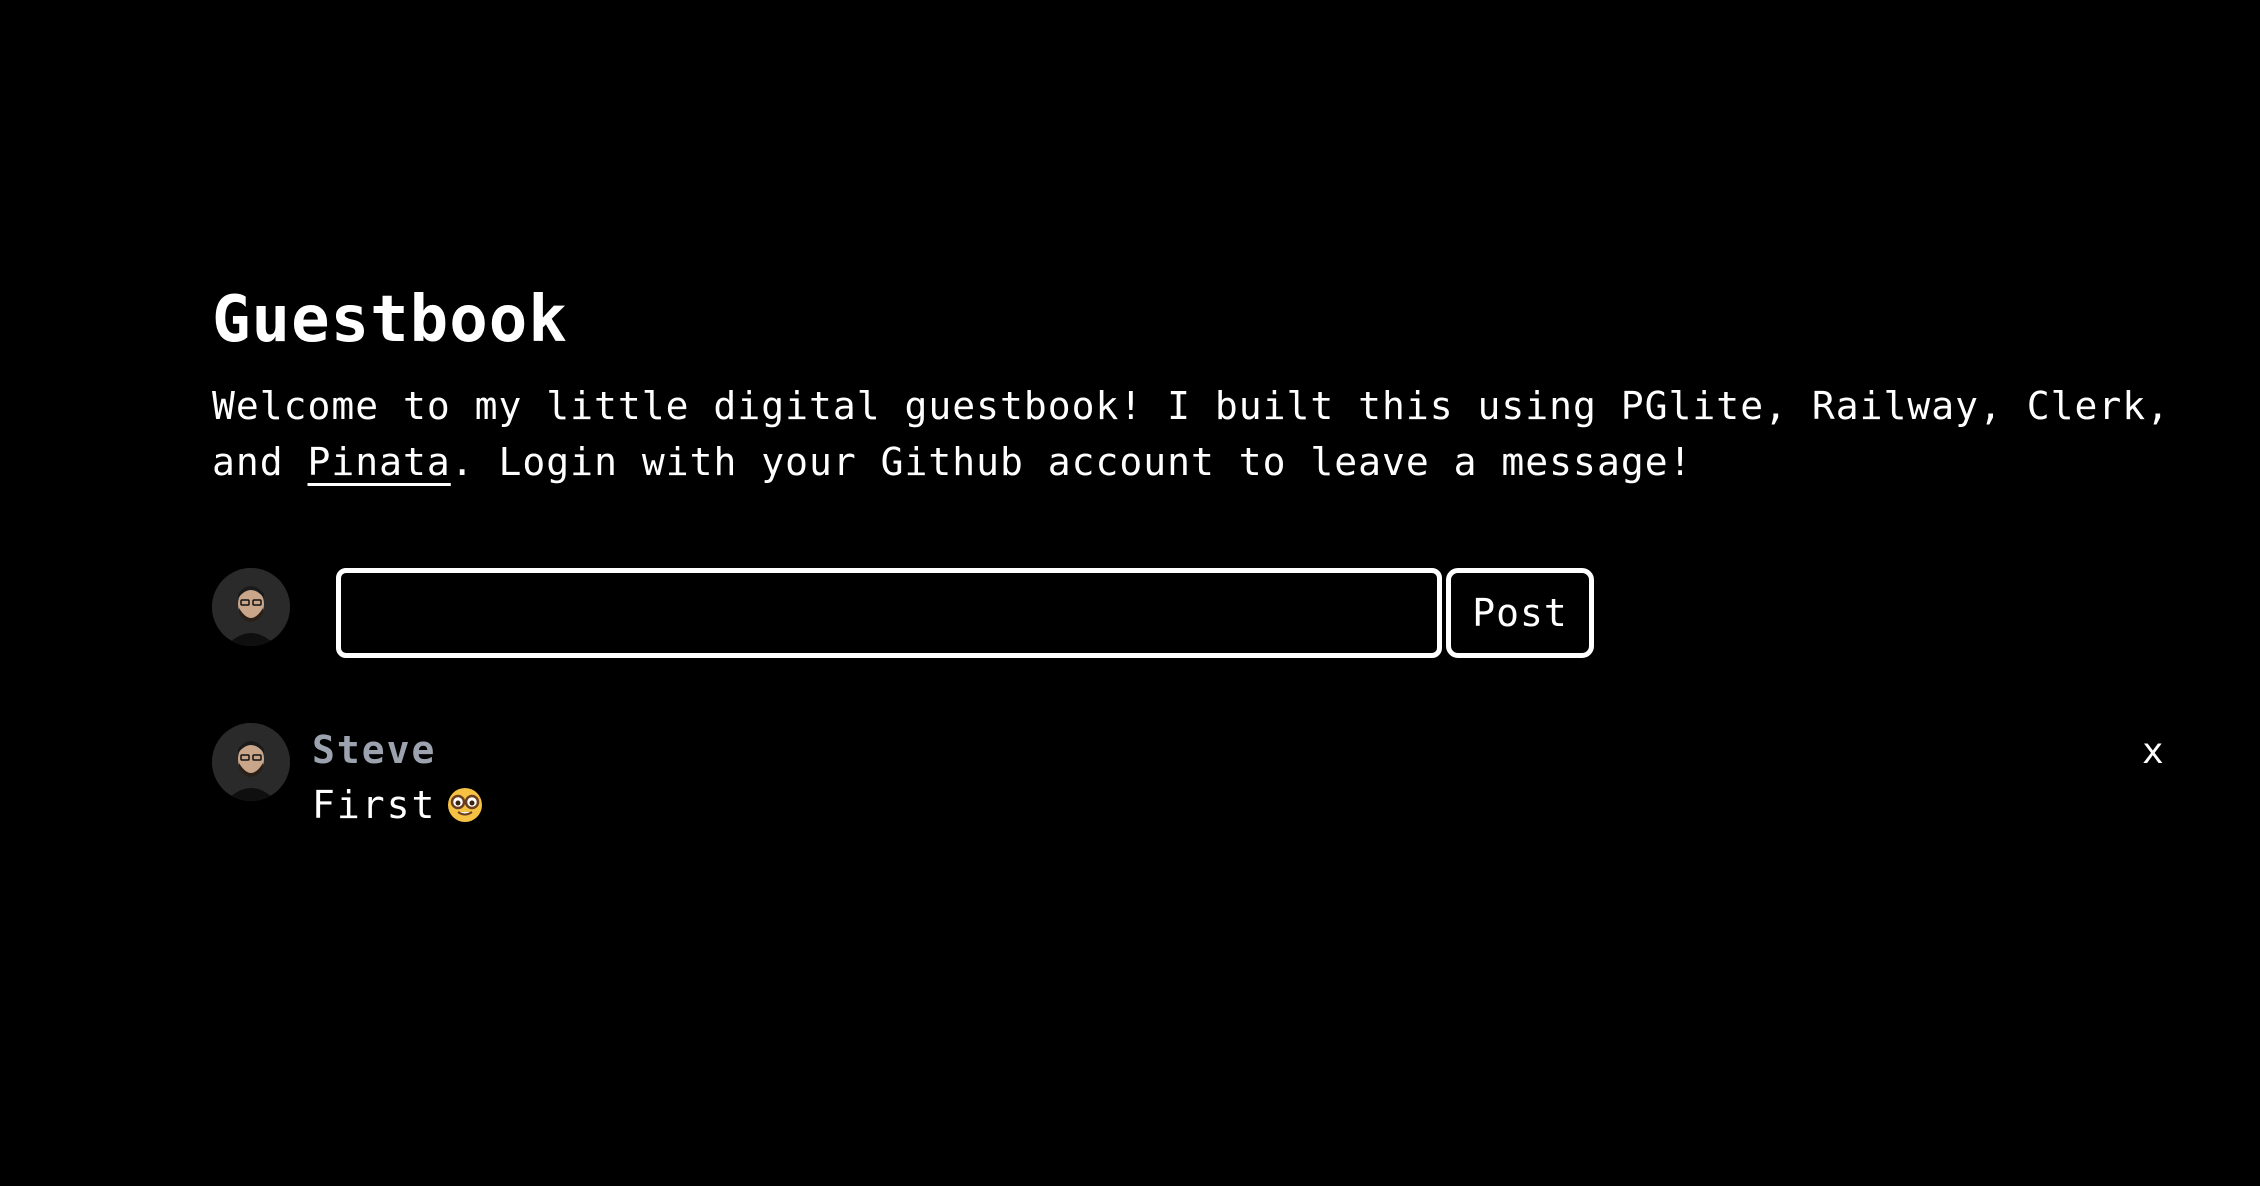 This screenshot has height=1186, width=2260. Describe the element at coordinates (465, 805) in the screenshot. I see `nerd-face-icon` at that location.